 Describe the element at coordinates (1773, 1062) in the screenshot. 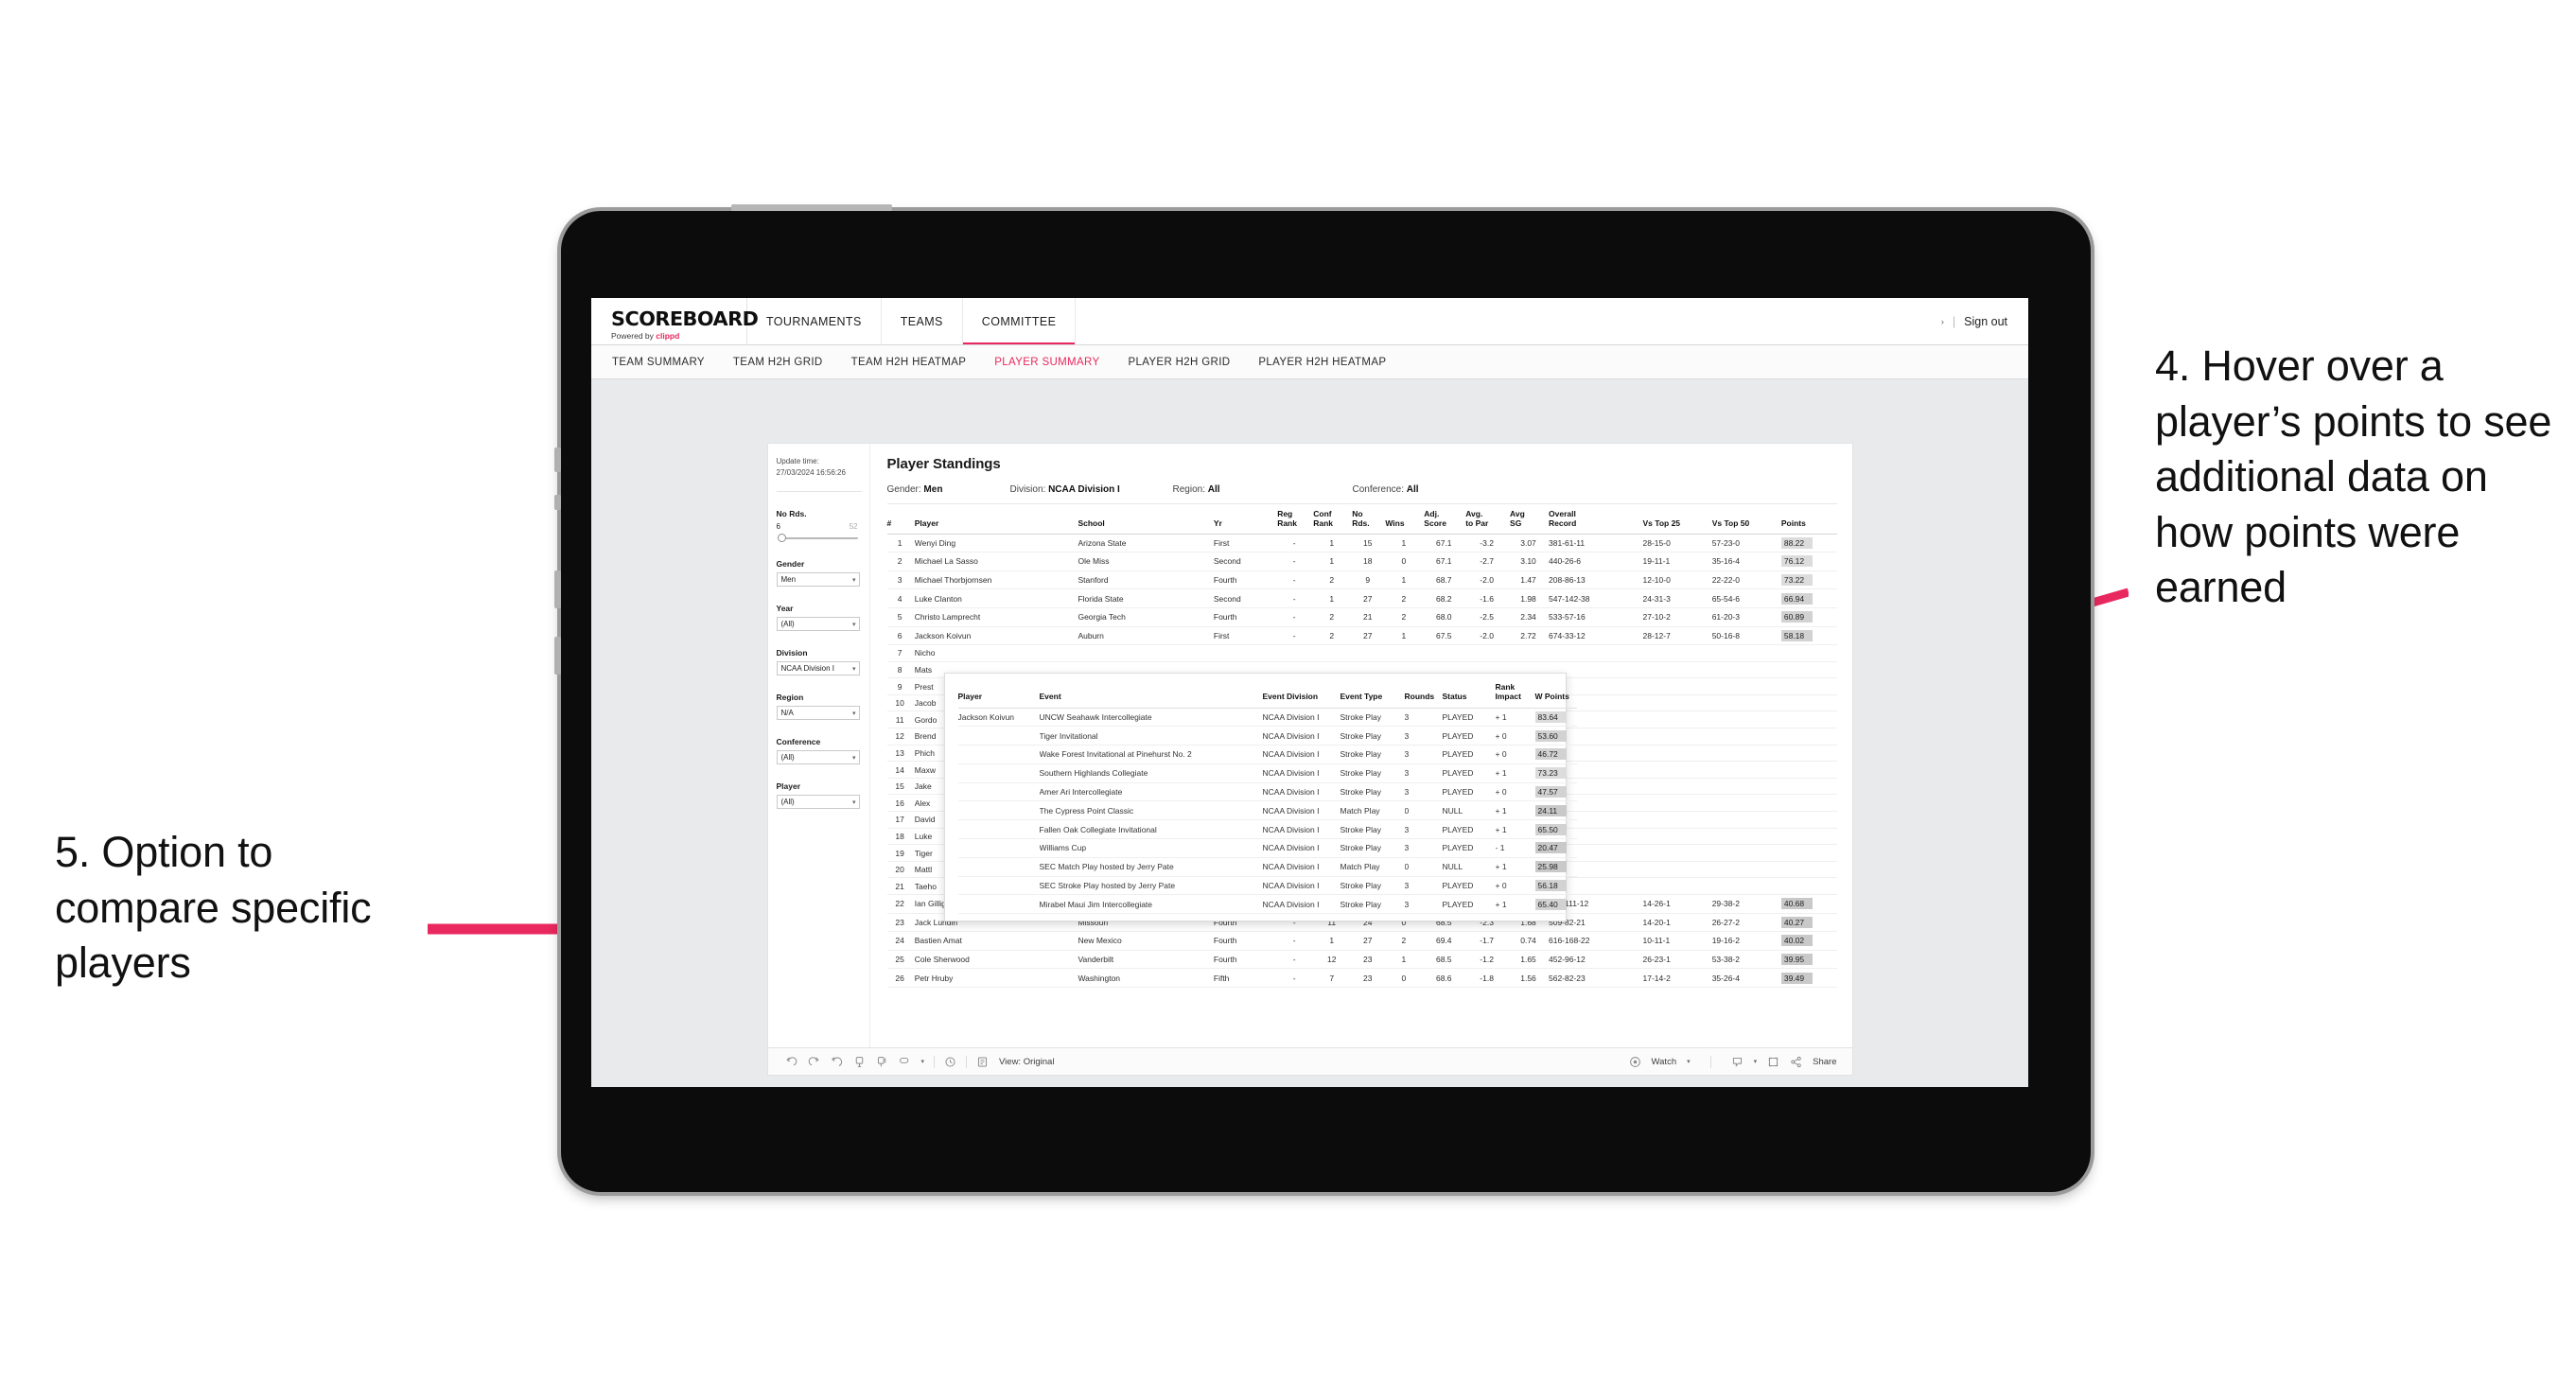

I see `fullscreen-icon` at that location.